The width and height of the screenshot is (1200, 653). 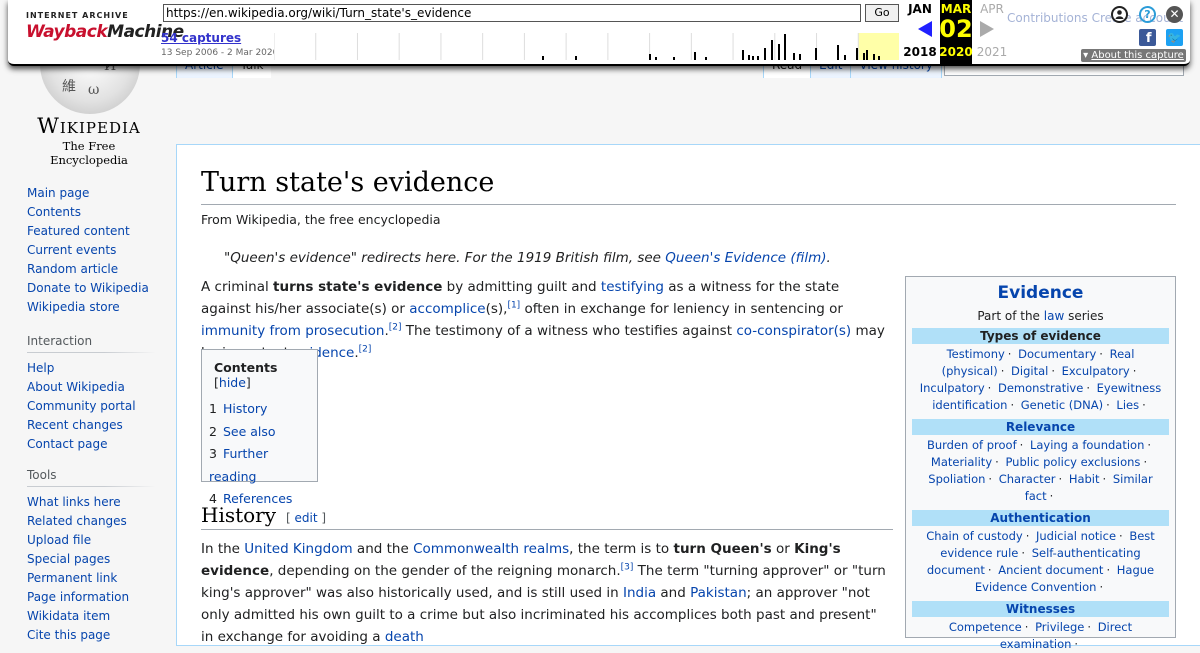 I want to click on infobox-link: Testimony, so click(x=976, y=354).